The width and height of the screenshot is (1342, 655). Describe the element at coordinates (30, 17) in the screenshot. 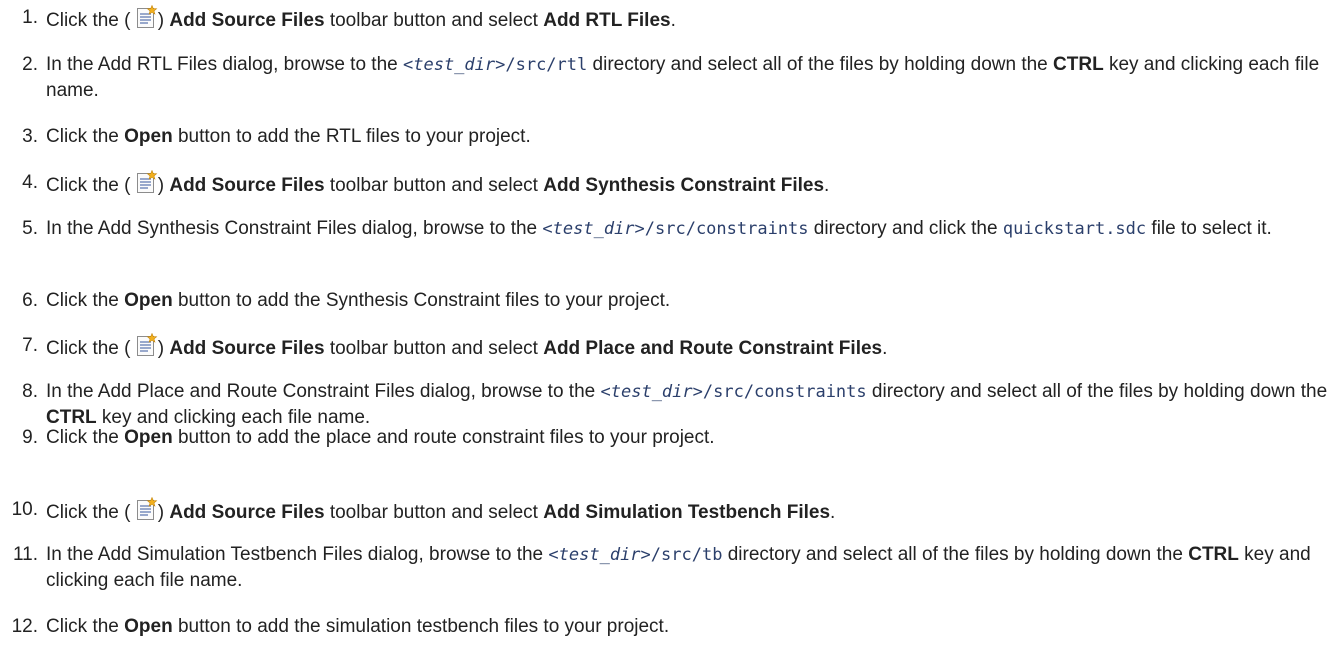

I see `step-number: 1.` at that location.